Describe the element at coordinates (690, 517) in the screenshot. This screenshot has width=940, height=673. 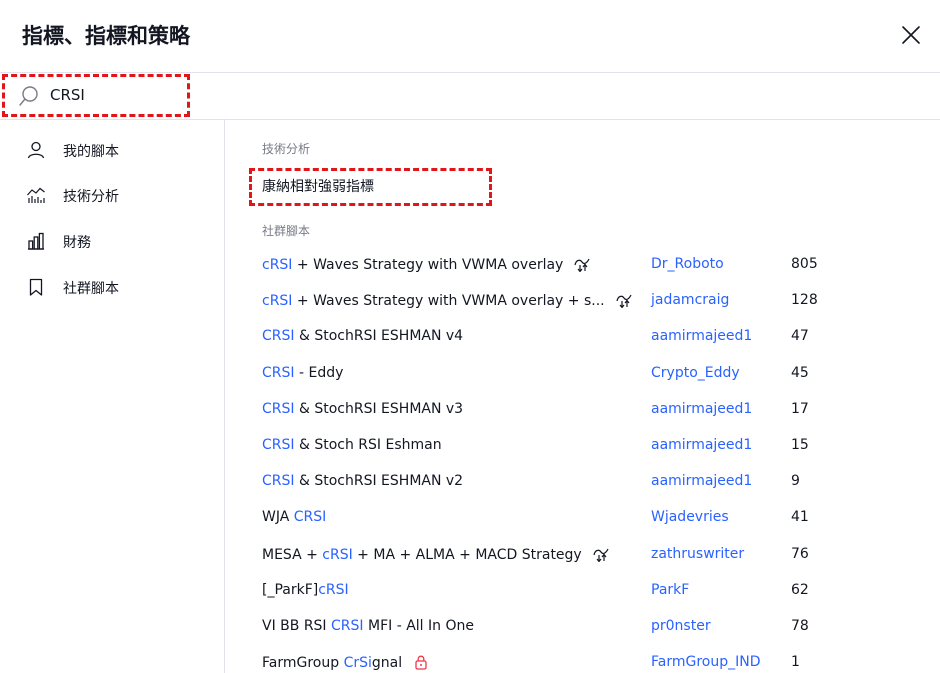
I see `script-author-link: Wjadevries` at that location.